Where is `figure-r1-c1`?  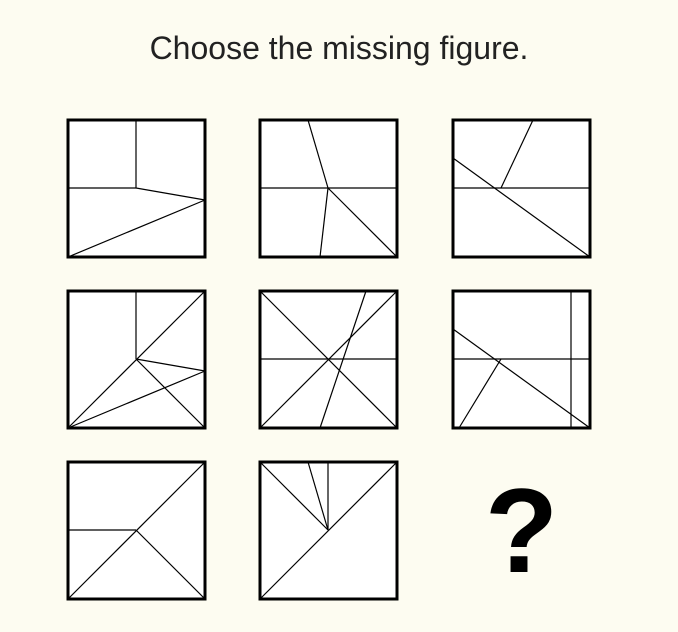
figure-r1-c1 is located at coordinates (136, 188).